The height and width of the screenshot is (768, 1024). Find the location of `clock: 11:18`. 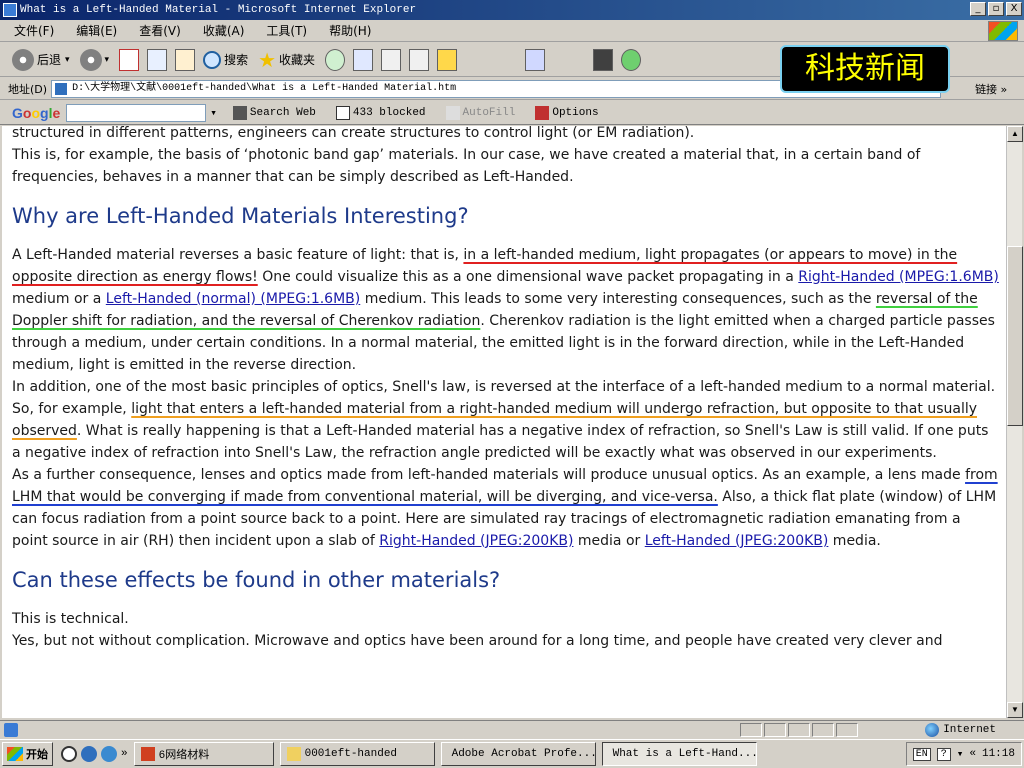

clock: 11:18 is located at coordinates (998, 754).